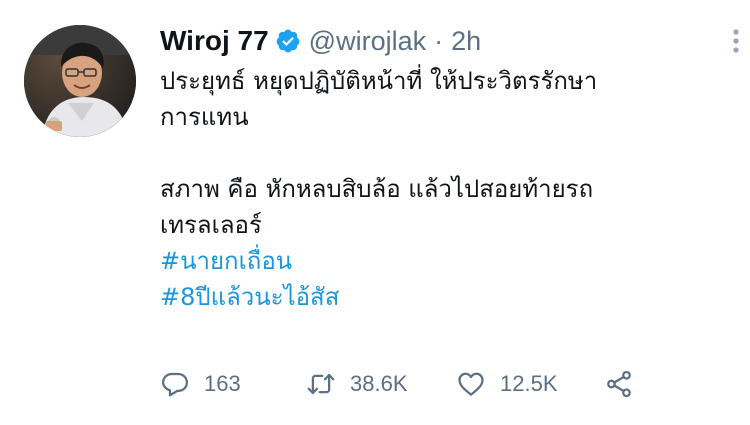 Image resolution: width=750 pixels, height=425 pixels. I want to click on hashtag-link: #8ปีแล้วนะไอ้สัส, so click(447, 297).